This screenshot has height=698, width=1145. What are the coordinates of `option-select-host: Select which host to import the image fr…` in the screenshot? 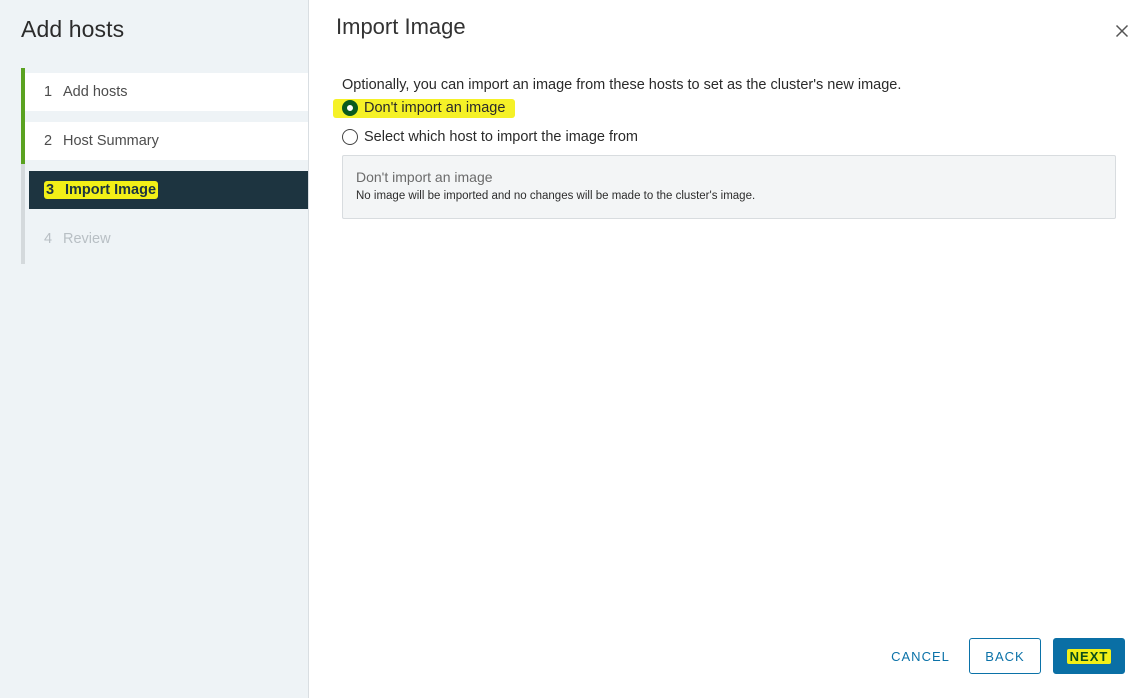 It's located at (490, 137).